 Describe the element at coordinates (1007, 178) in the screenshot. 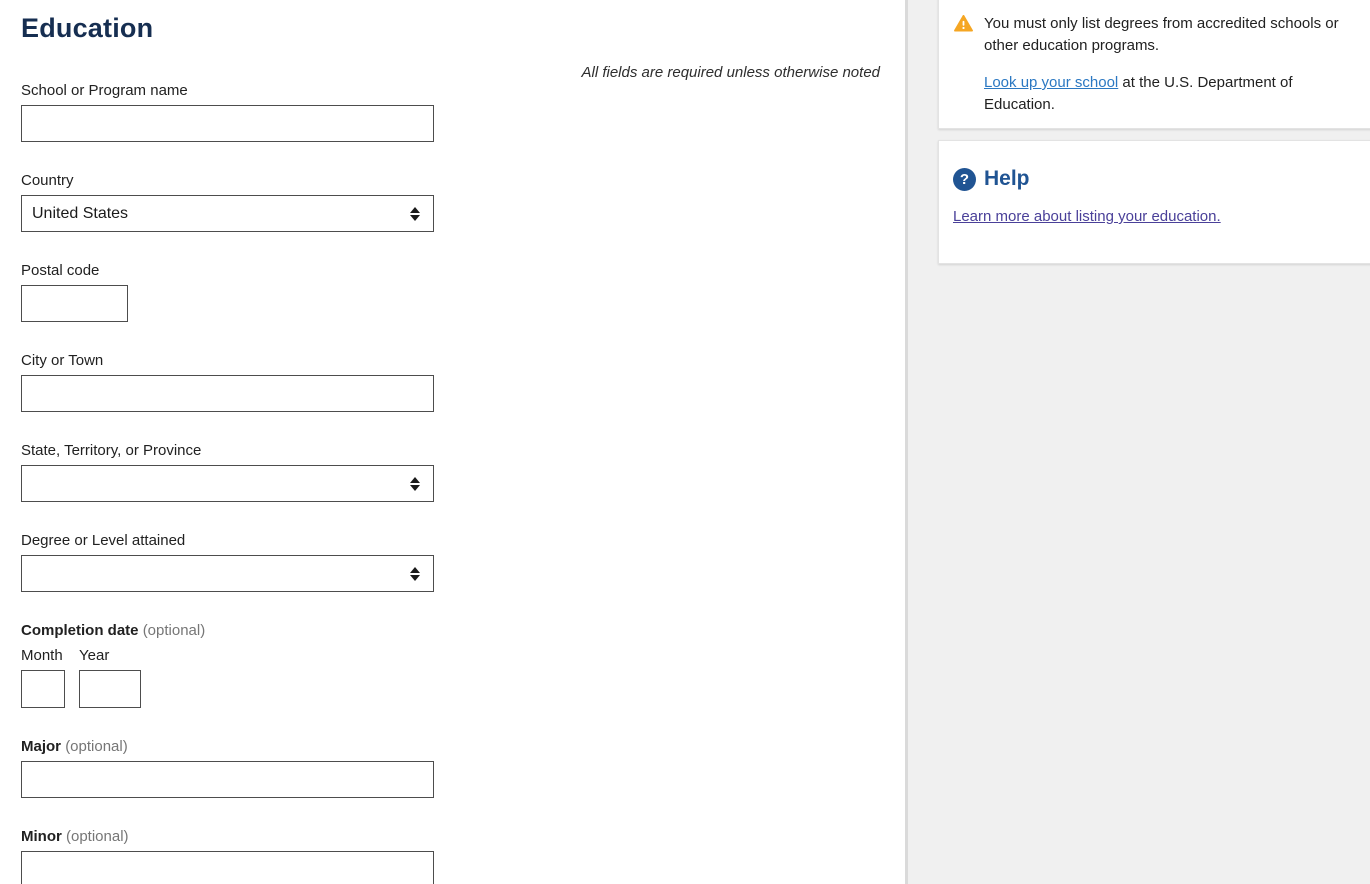

I see `help-title: Help` at that location.